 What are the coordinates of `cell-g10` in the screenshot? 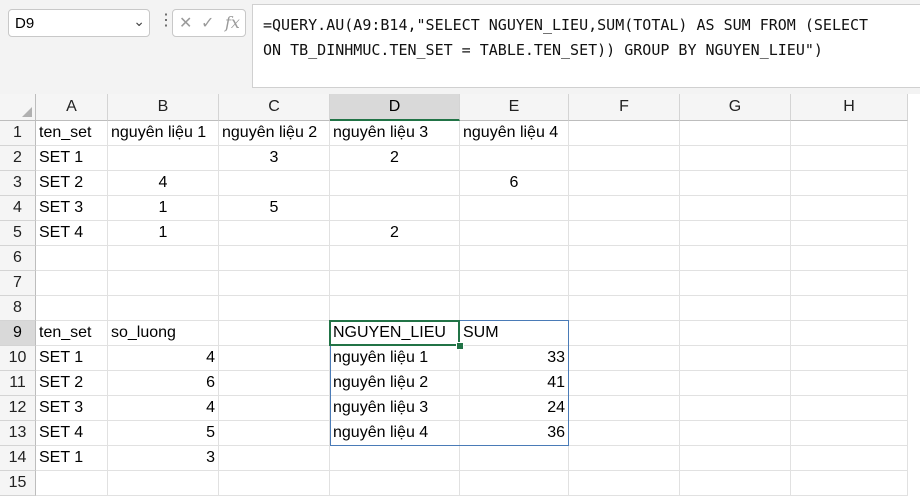 It's located at (735, 358).